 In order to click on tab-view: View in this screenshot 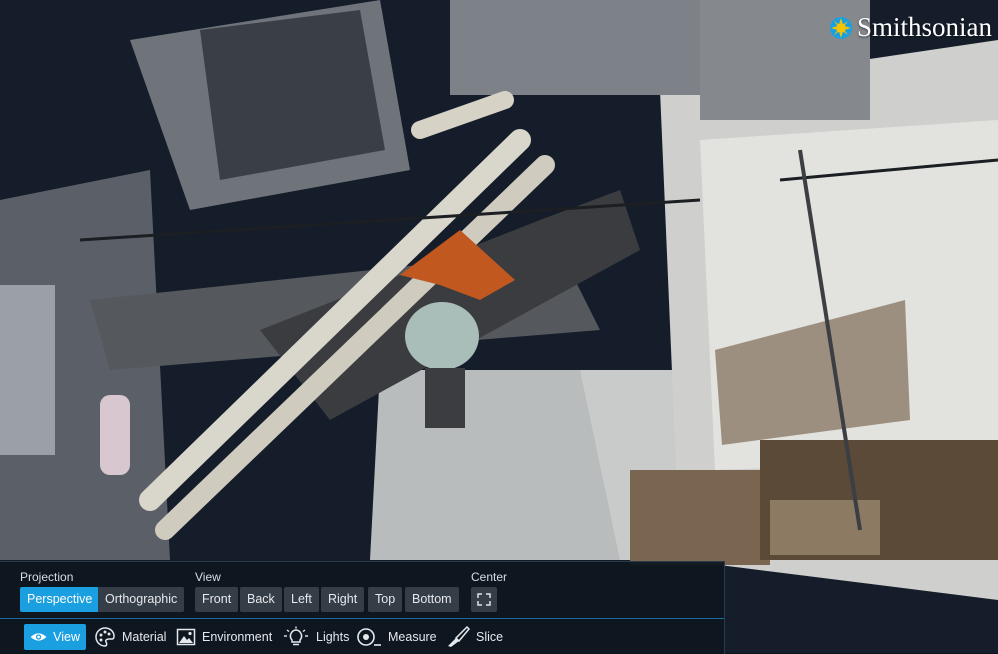, I will do `click(55, 637)`.